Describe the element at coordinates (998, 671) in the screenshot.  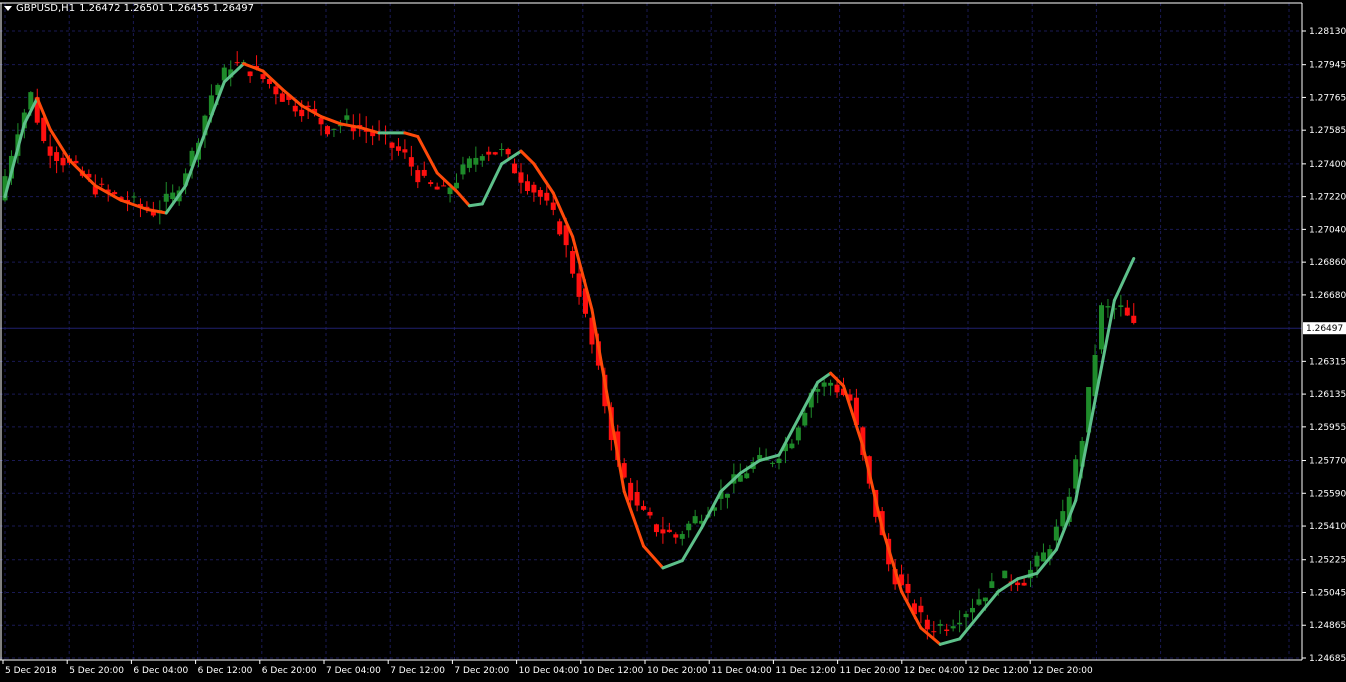
I see `x-tick-label: 12 Dec 12:00` at that location.